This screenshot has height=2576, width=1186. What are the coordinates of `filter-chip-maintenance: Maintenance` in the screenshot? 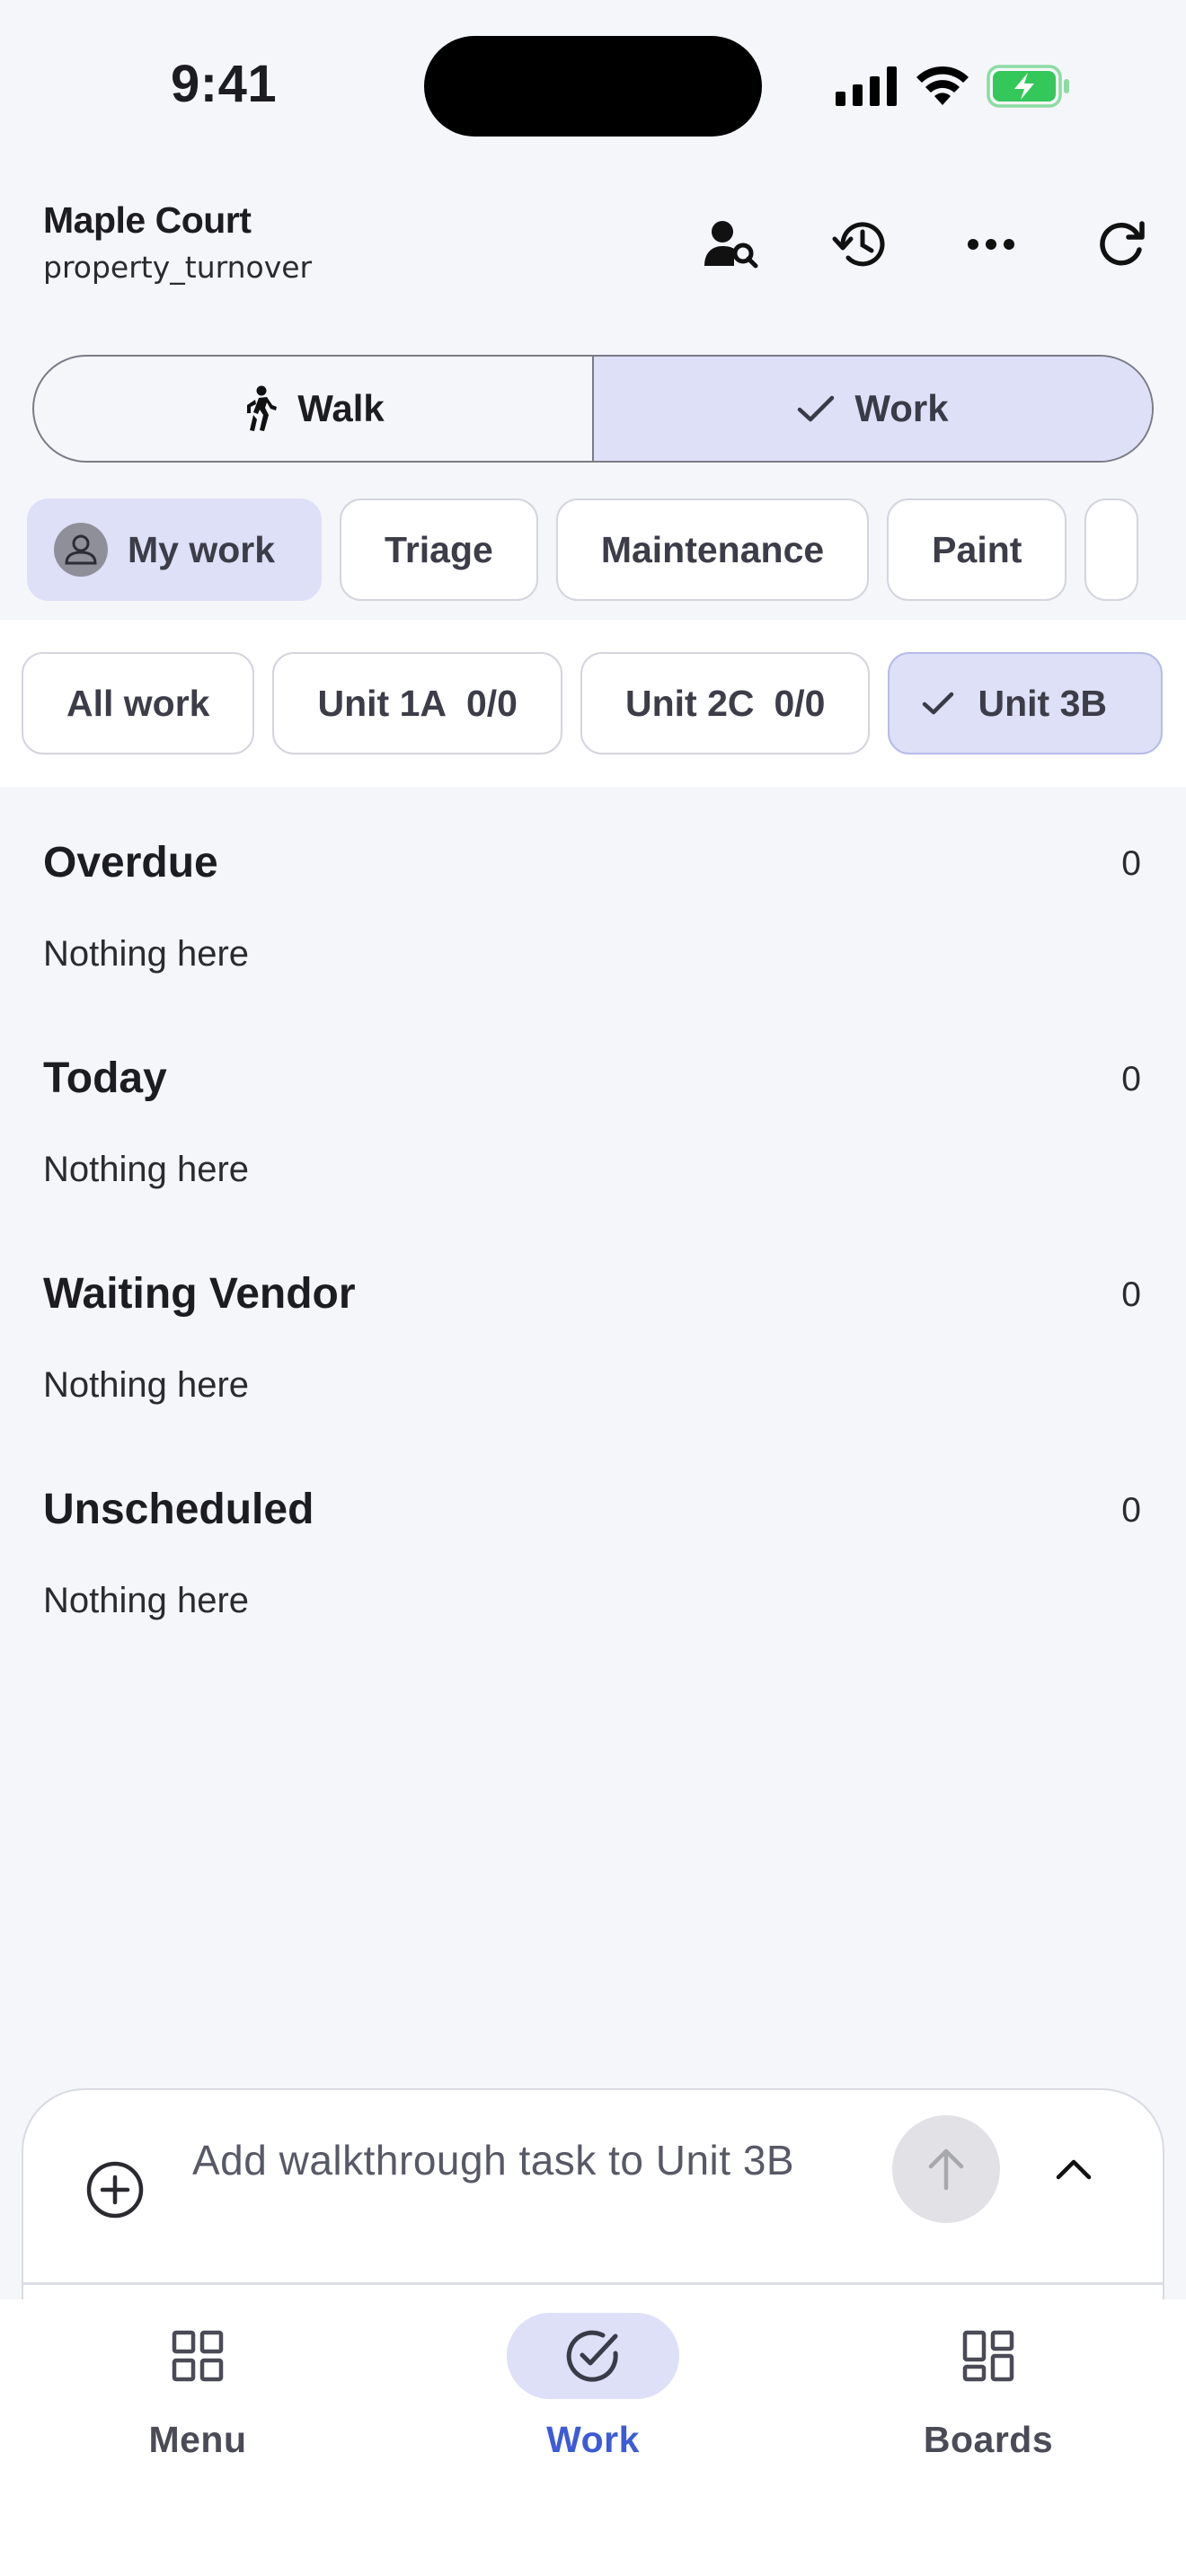 It's located at (712, 549).